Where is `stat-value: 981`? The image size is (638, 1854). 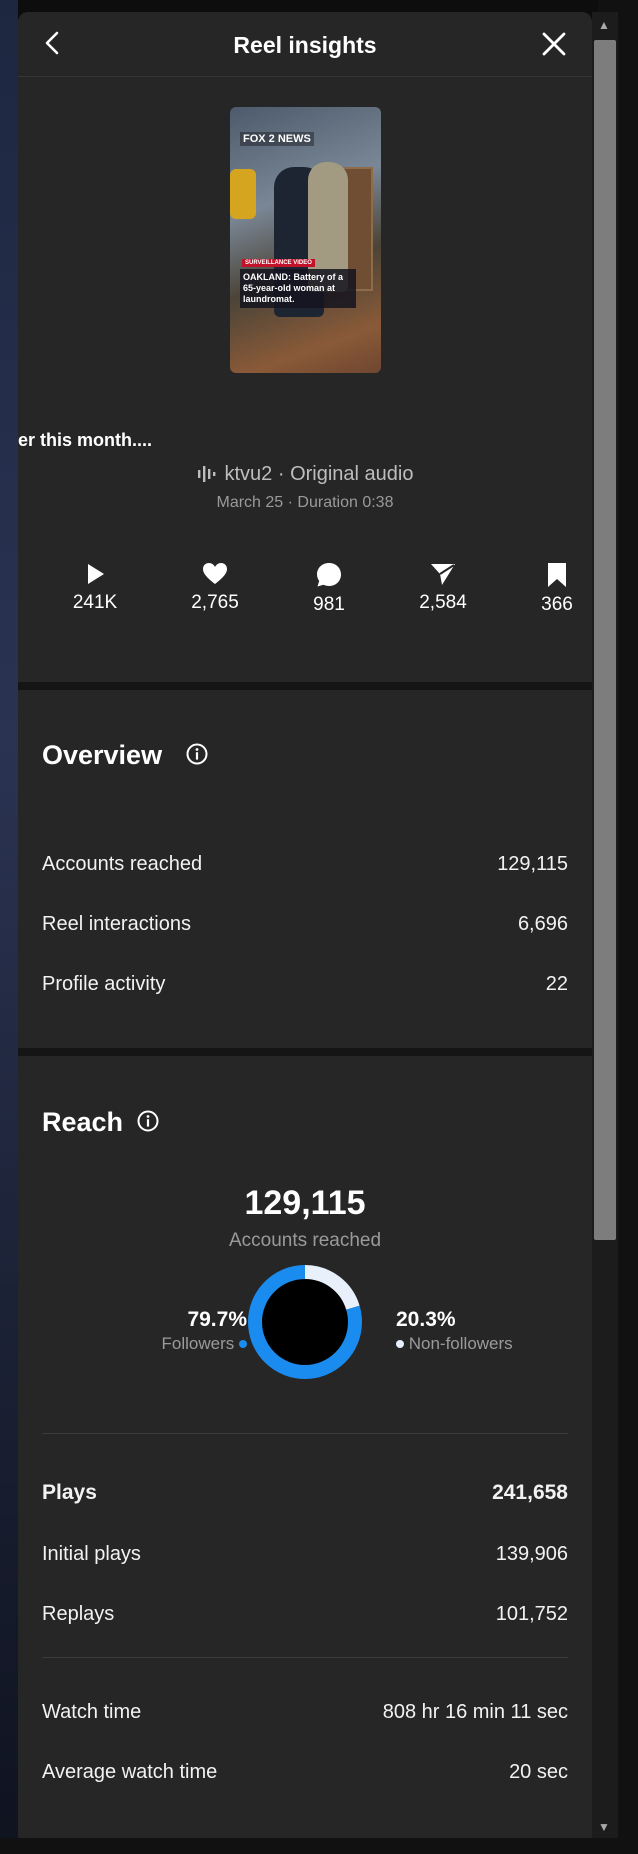
stat-value: 981 is located at coordinates (329, 604).